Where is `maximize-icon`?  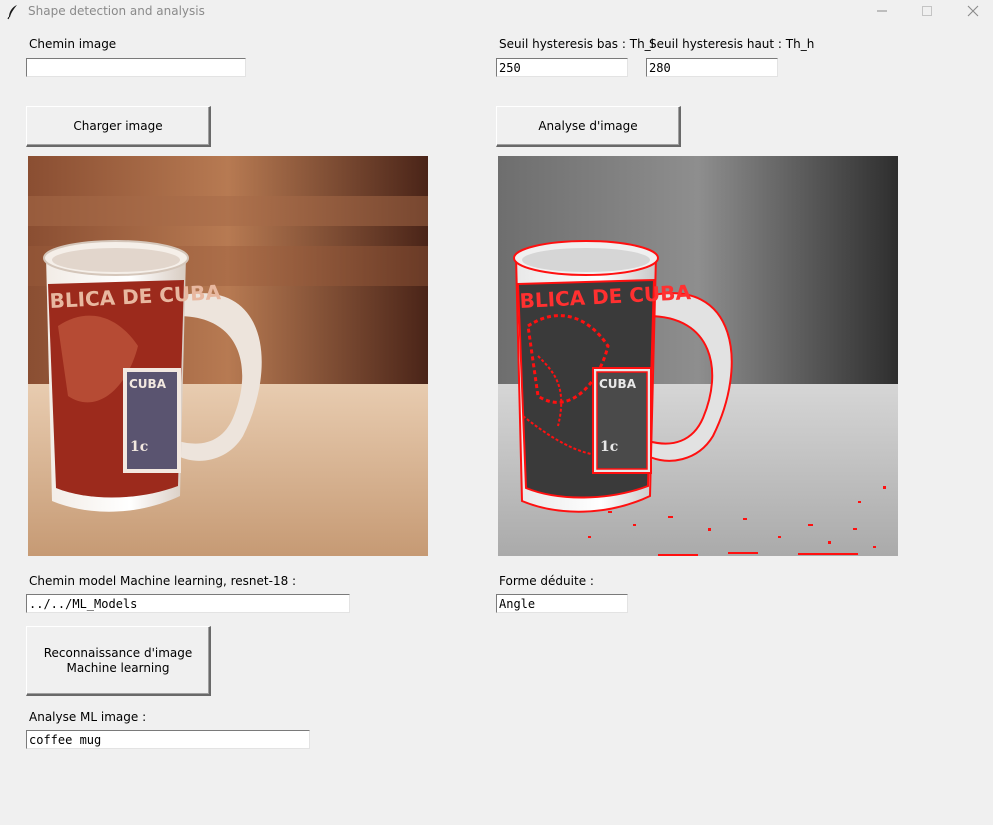
maximize-icon is located at coordinates (927, 11).